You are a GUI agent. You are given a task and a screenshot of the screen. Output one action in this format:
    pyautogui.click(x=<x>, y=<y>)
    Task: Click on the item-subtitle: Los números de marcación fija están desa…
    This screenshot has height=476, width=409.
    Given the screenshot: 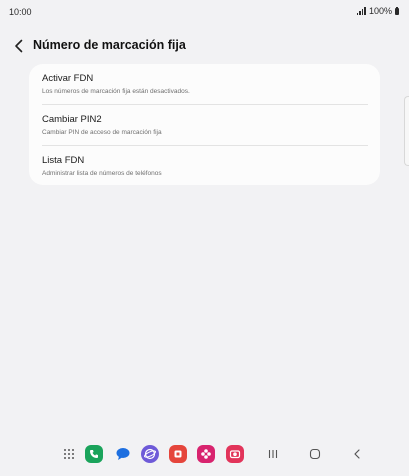 What is the action you would take?
    pyautogui.click(x=116, y=91)
    